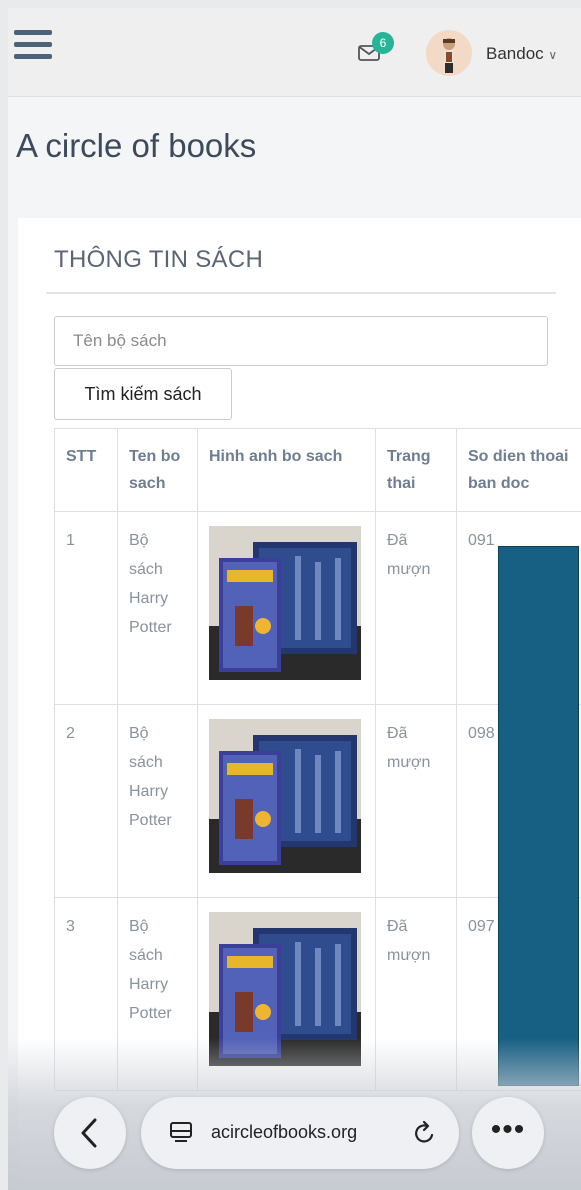  I want to click on column-header-name: Ten bo sach, so click(157, 470).